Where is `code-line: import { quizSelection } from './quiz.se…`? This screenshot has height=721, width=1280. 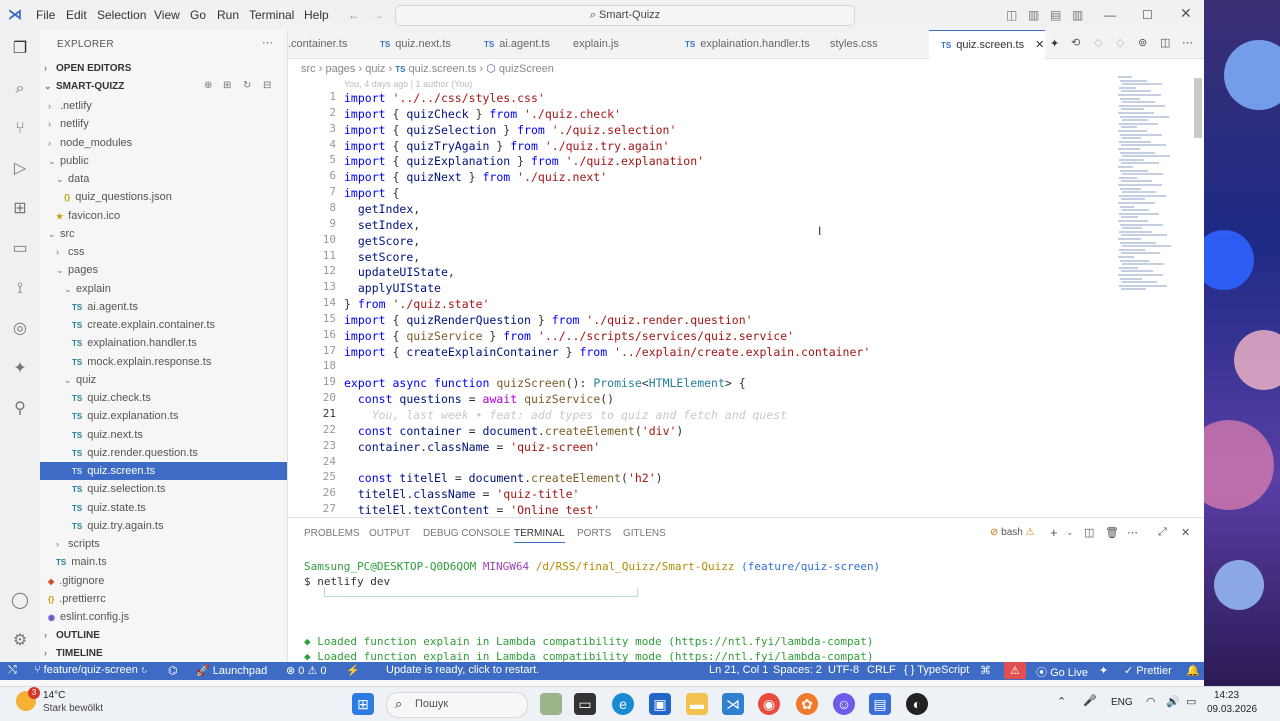
code-line: import { quizSelection } from './quiz.se… is located at coordinates (510, 130).